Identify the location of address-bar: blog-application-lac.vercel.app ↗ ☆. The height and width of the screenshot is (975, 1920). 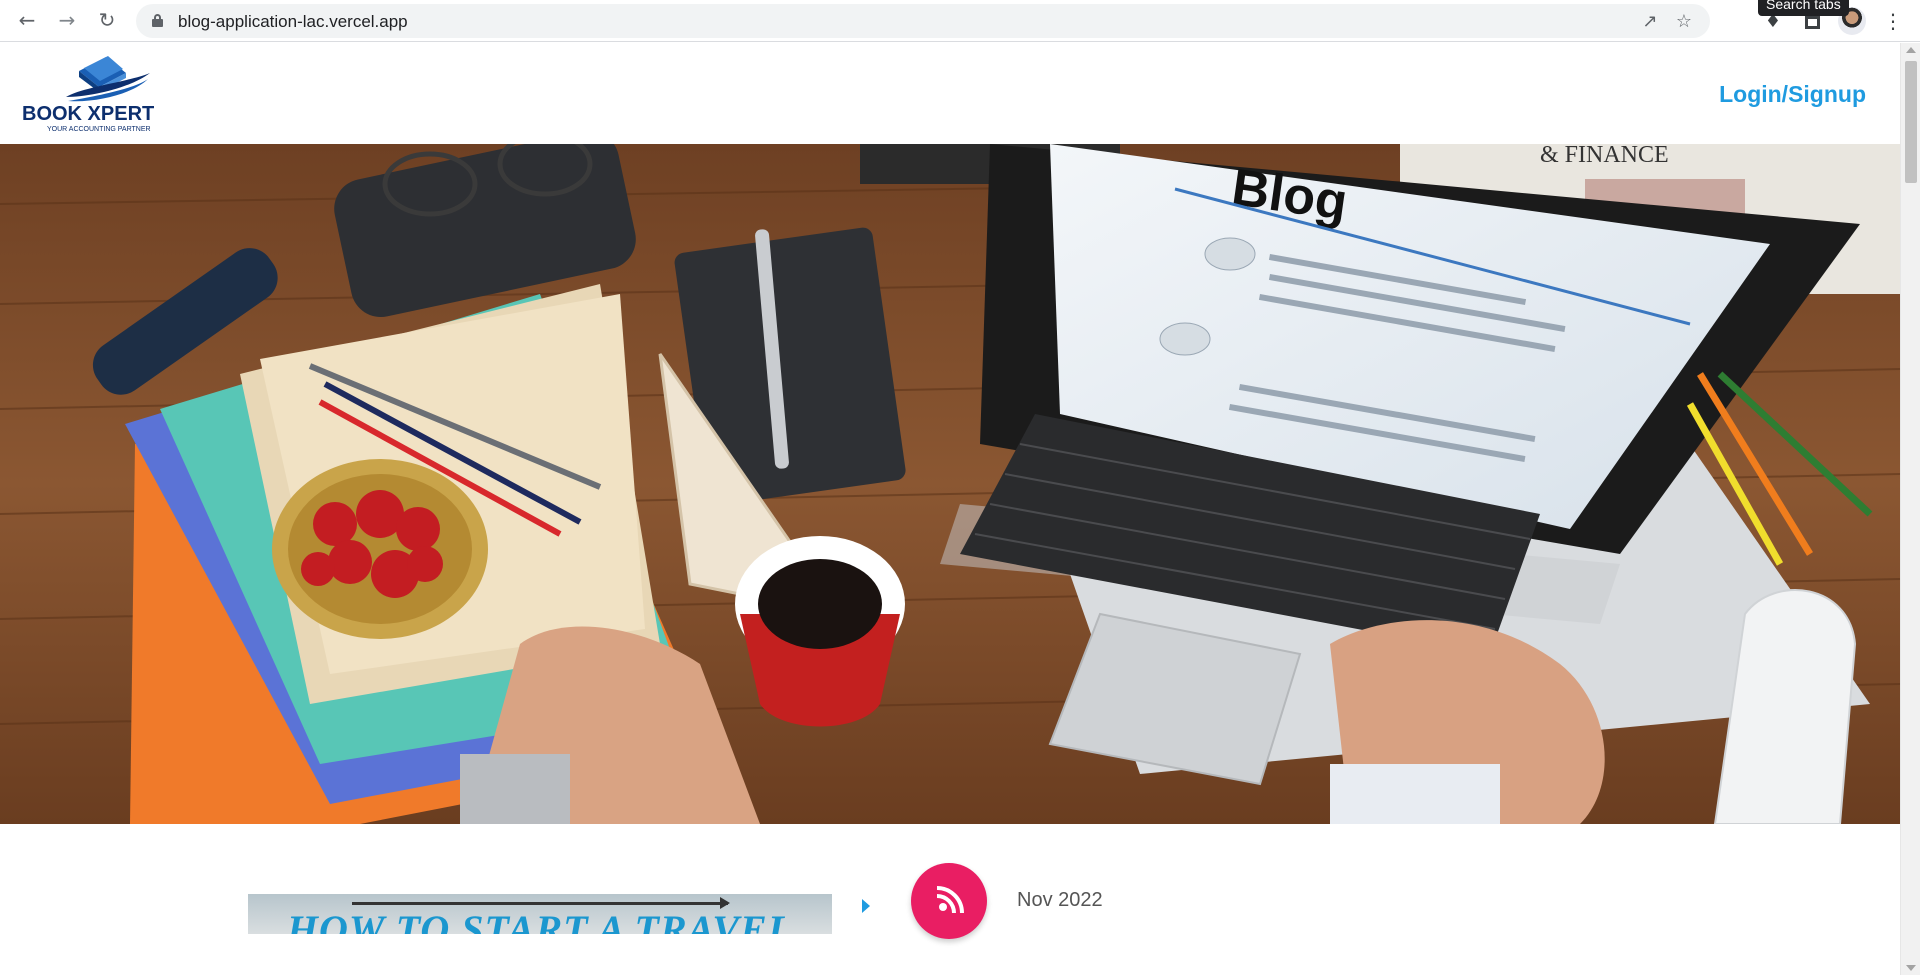
(923, 21).